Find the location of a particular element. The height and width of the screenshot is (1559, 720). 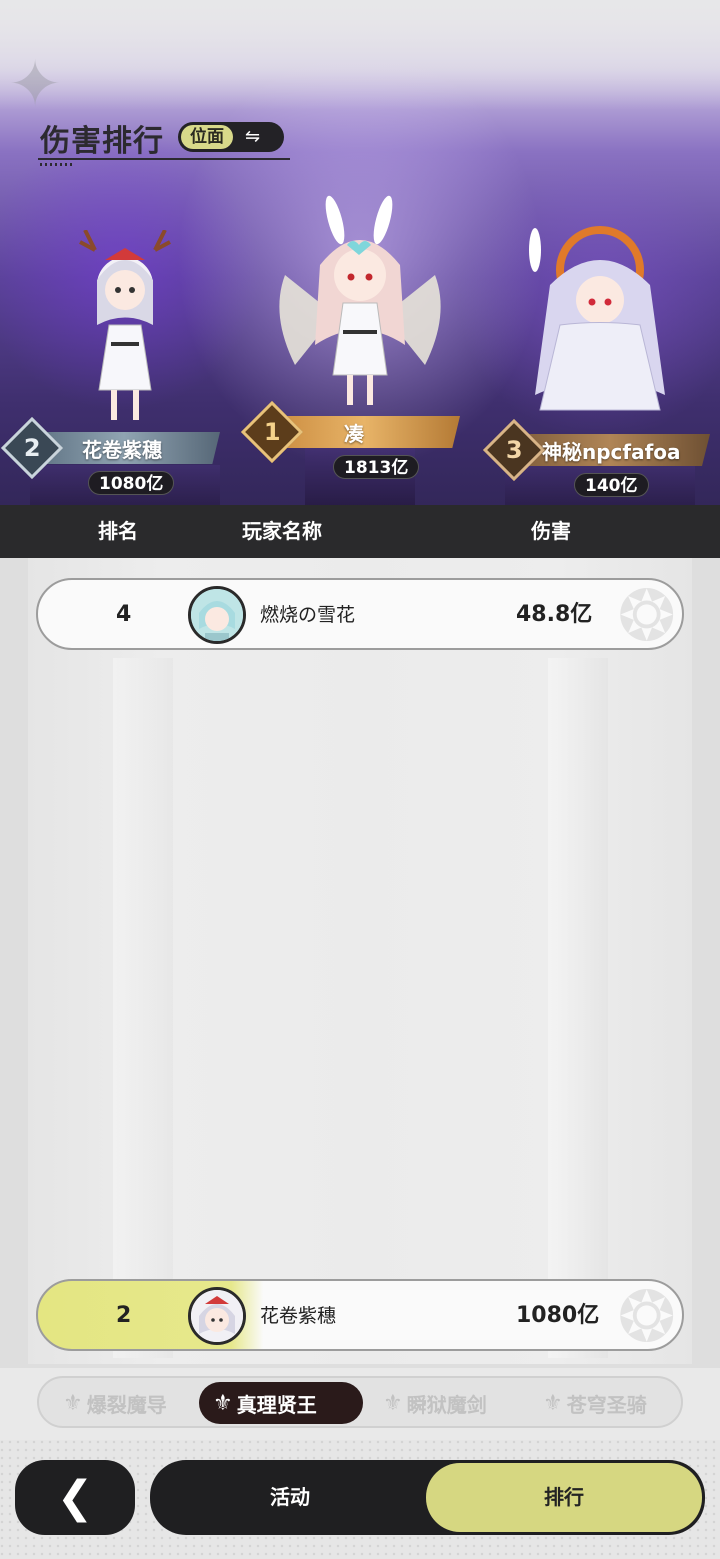

class-tabs: ⚜ 爆裂魔导 ⚜ 真理贤王 ⚜ 瞬狱魔剑 ⚜ 苍穹圣骑 is located at coordinates (360, 1402).